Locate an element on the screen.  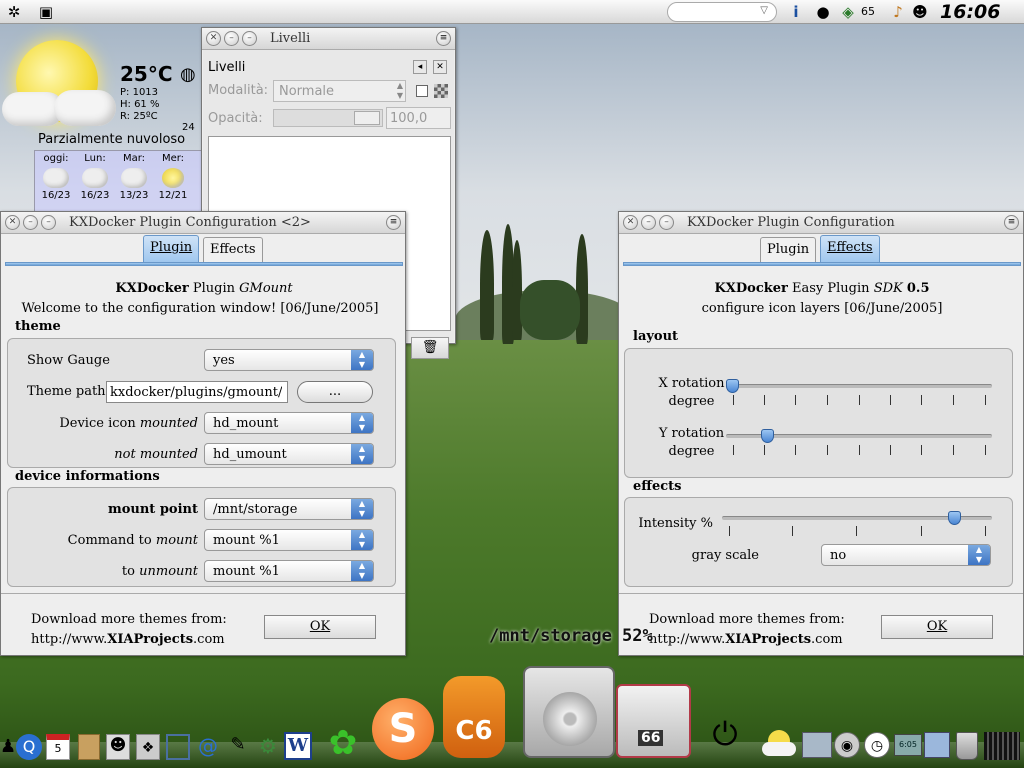
lcd-clock-icon: 6:05 is located at coordinates (908, 745).